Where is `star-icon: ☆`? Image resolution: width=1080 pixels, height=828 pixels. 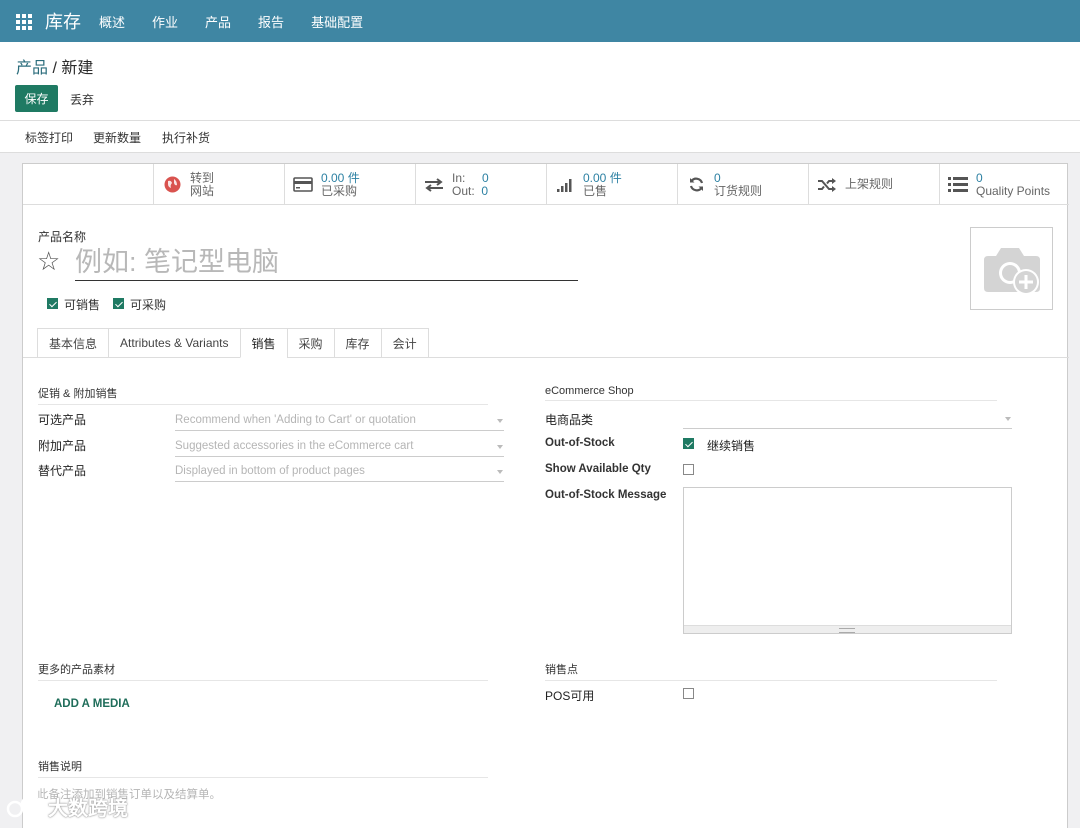 star-icon: ☆ is located at coordinates (48, 261).